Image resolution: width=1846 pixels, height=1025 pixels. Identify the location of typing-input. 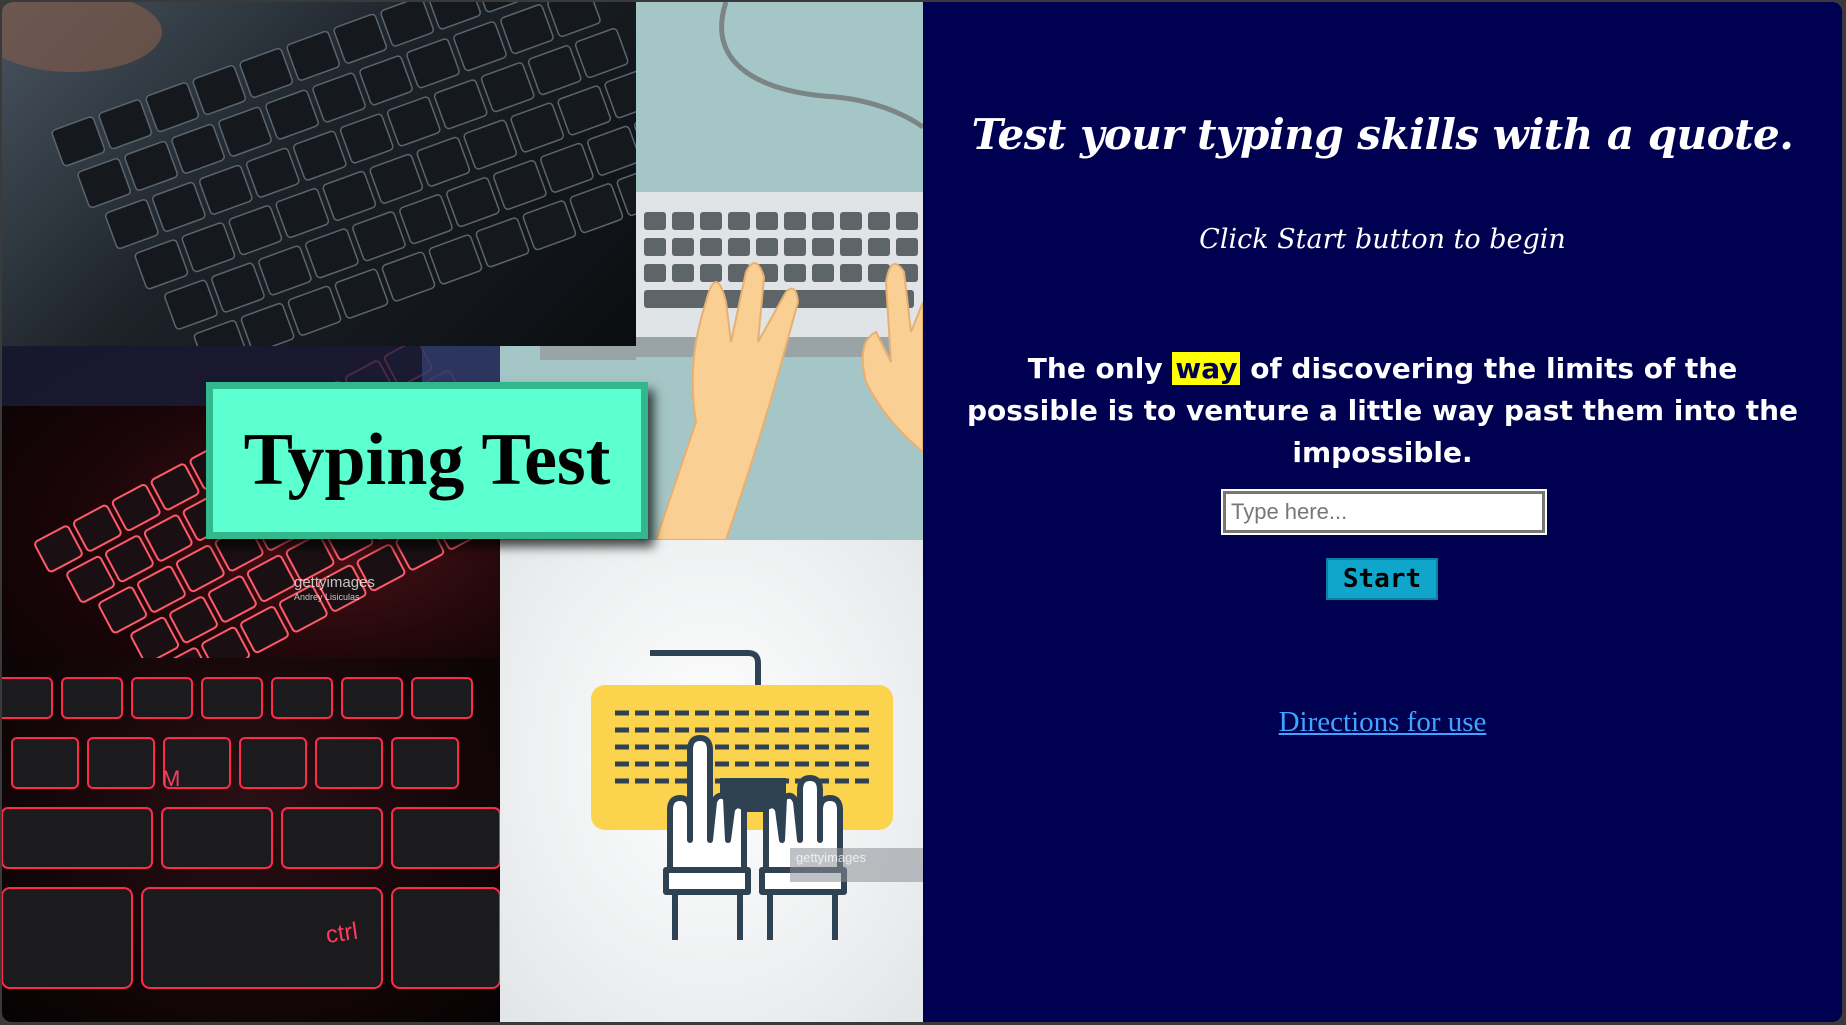
(1384, 512).